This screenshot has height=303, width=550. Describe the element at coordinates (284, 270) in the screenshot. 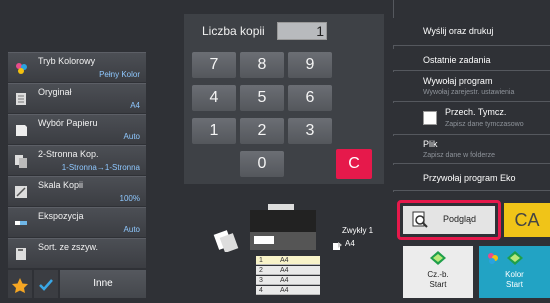

I see `tray-2-size: A4` at that location.